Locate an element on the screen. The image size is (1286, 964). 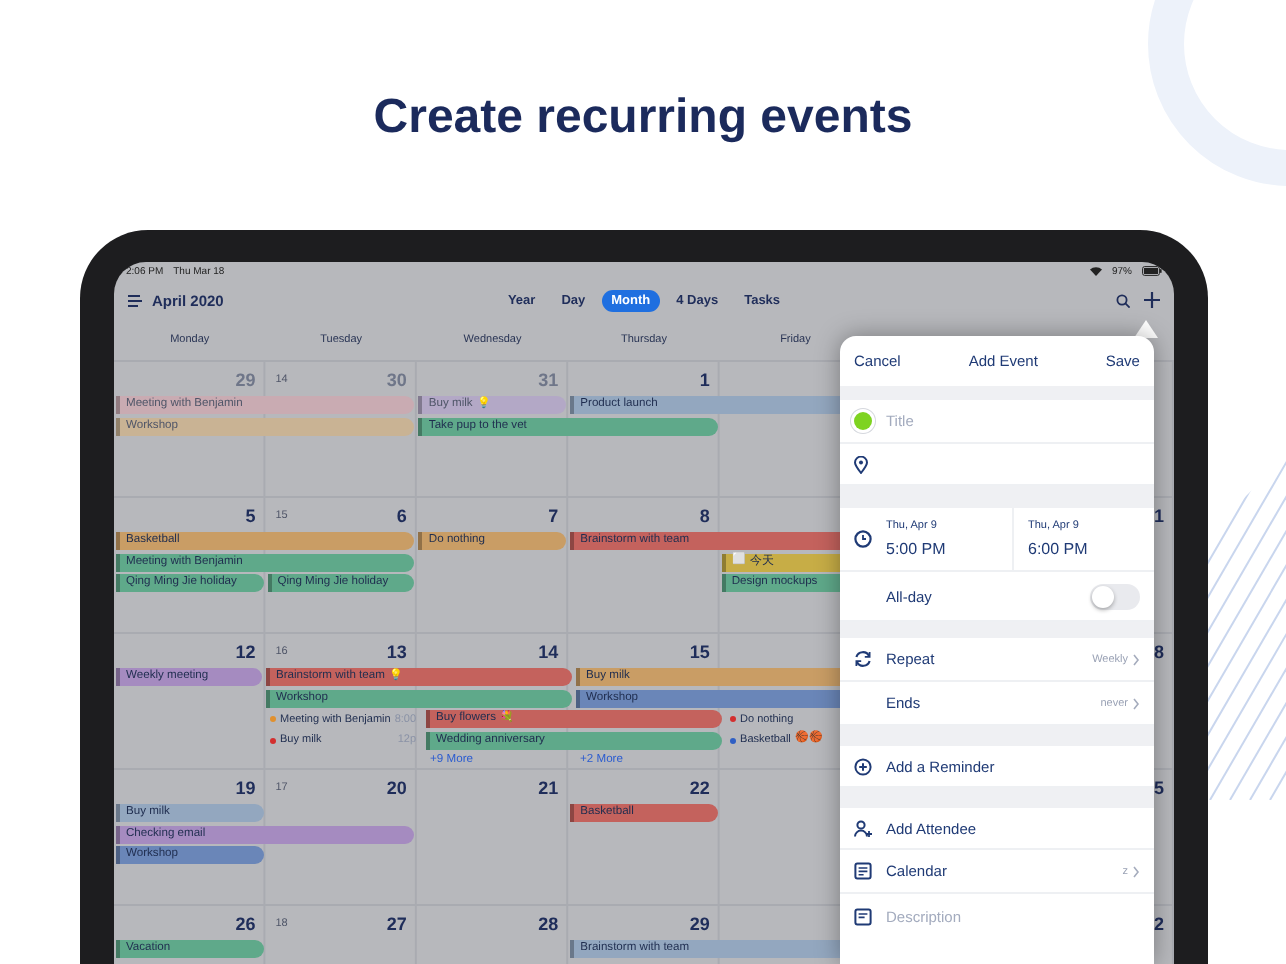
start-time: 5:00 PM is located at coordinates (942, 549).